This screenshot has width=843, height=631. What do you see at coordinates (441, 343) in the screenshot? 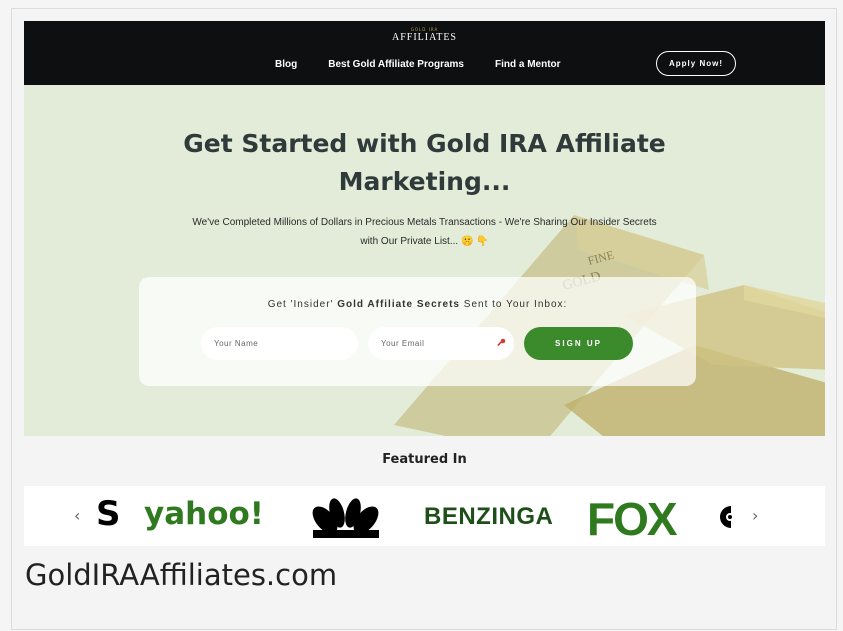
I see `email-input: Your Email` at bounding box center [441, 343].